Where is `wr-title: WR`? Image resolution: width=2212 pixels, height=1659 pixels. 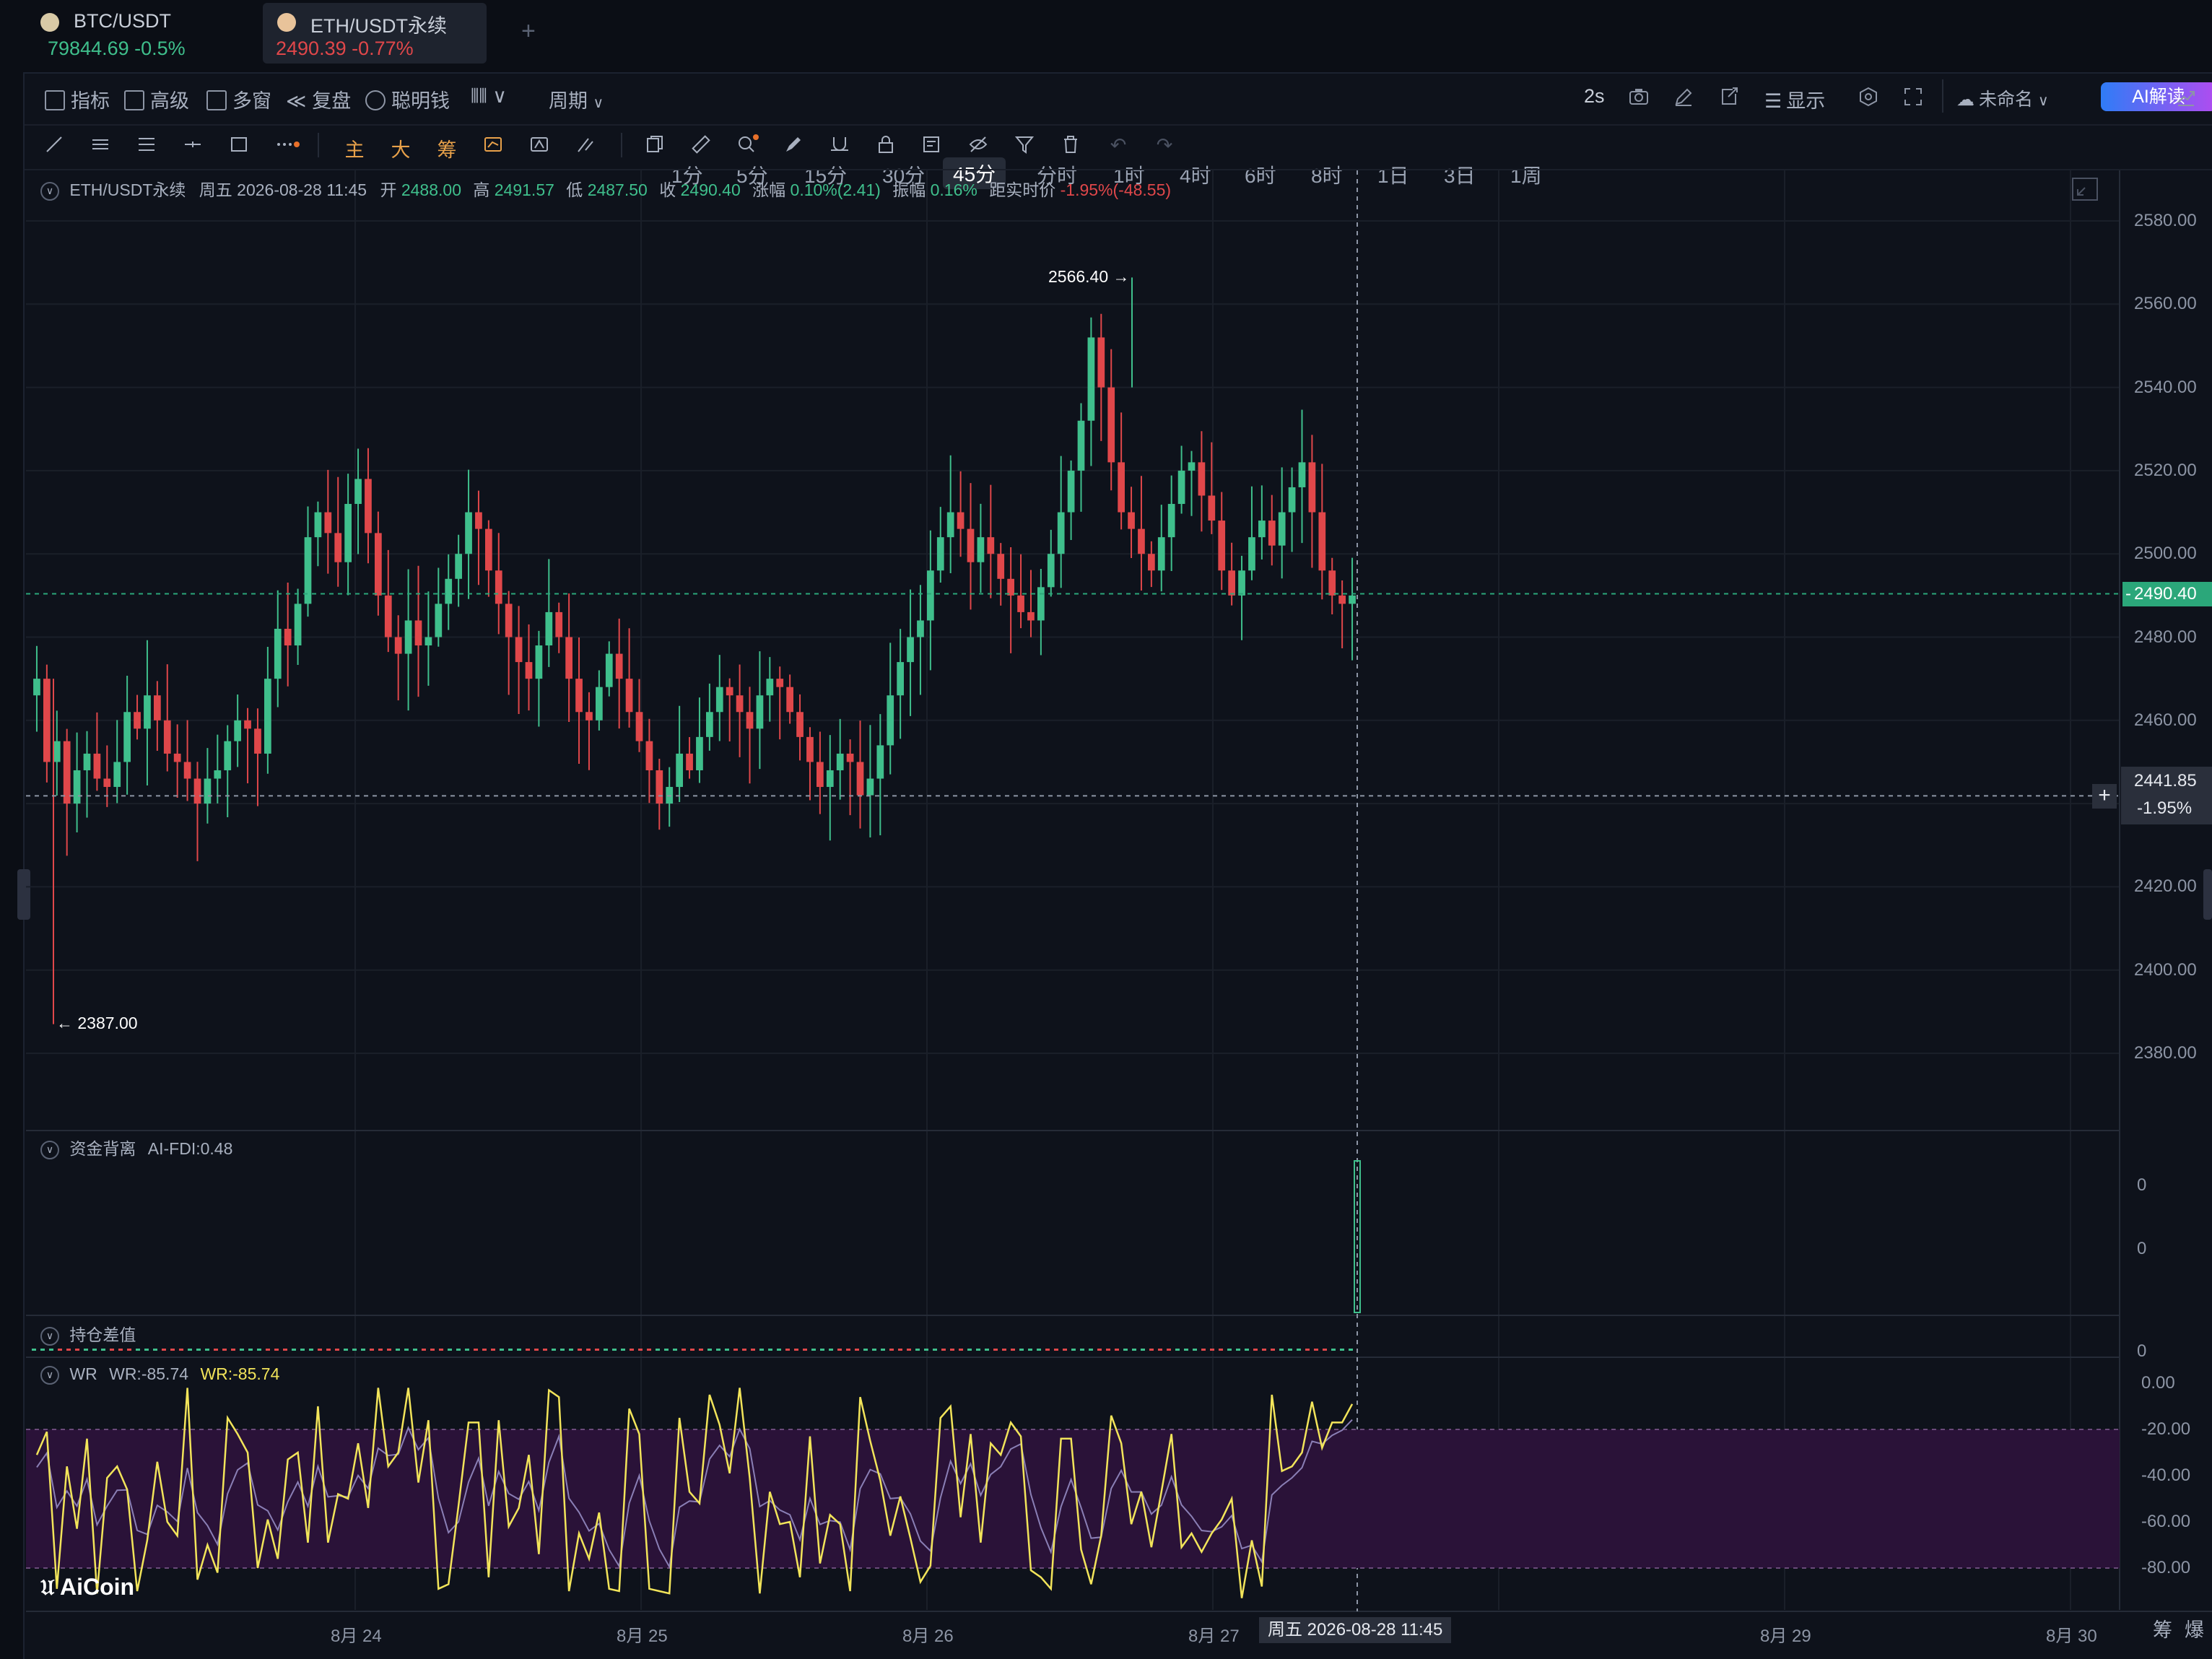 wr-title: WR is located at coordinates (83, 1373).